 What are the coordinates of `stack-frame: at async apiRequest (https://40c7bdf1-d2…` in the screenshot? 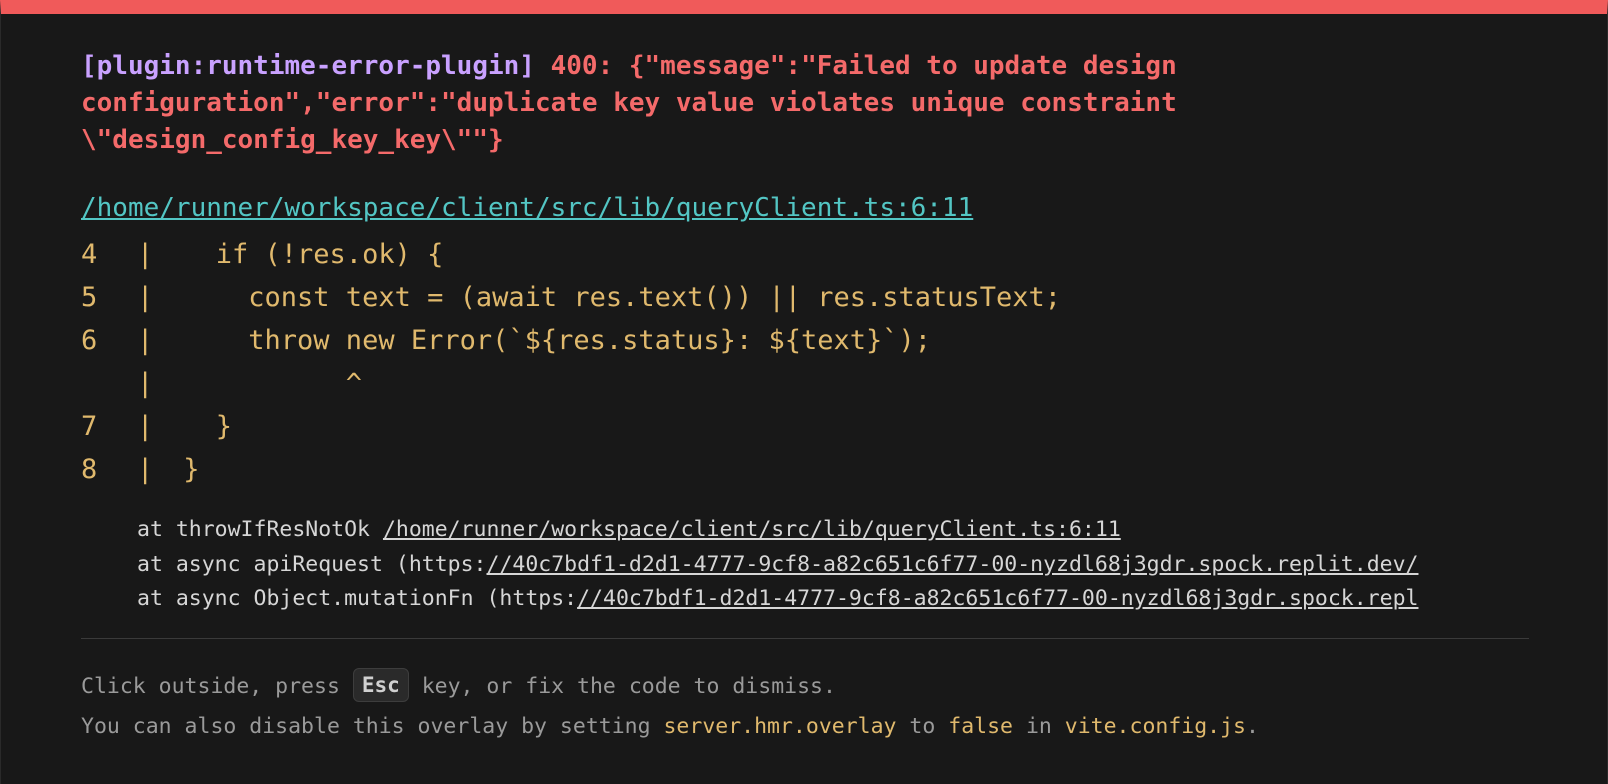 It's located at (872, 565).